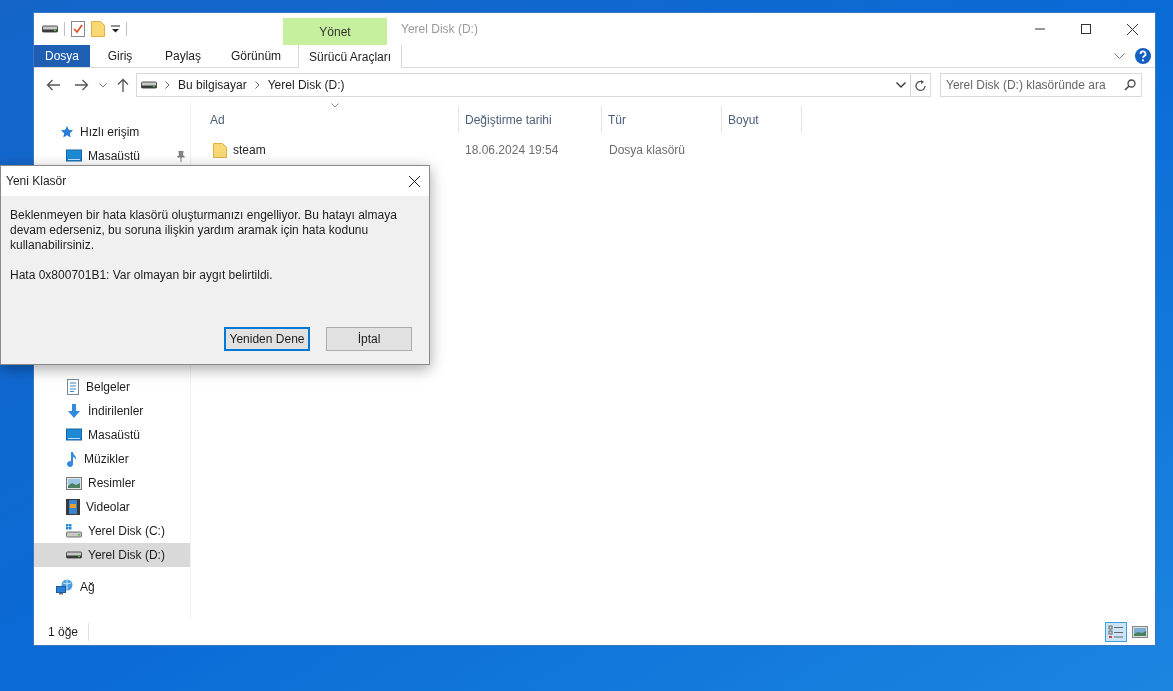  Describe the element at coordinates (112, 587) in the screenshot. I see `sidebar-item: Ağ` at that location.